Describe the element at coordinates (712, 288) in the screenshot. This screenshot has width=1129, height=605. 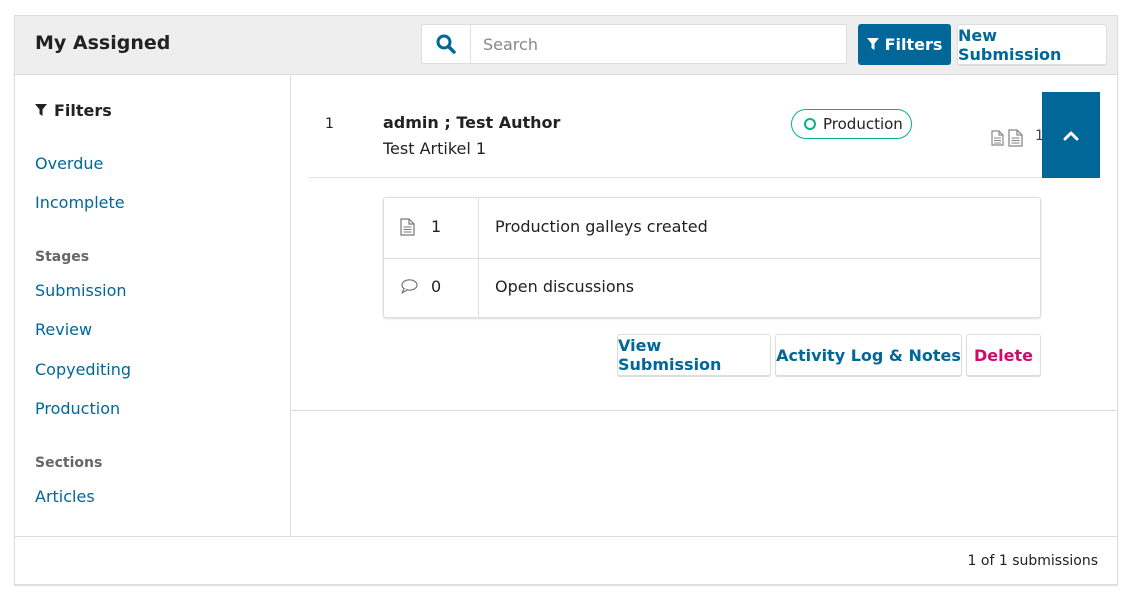
I see `details-row-discussions: 0 Open discussions` at that location.